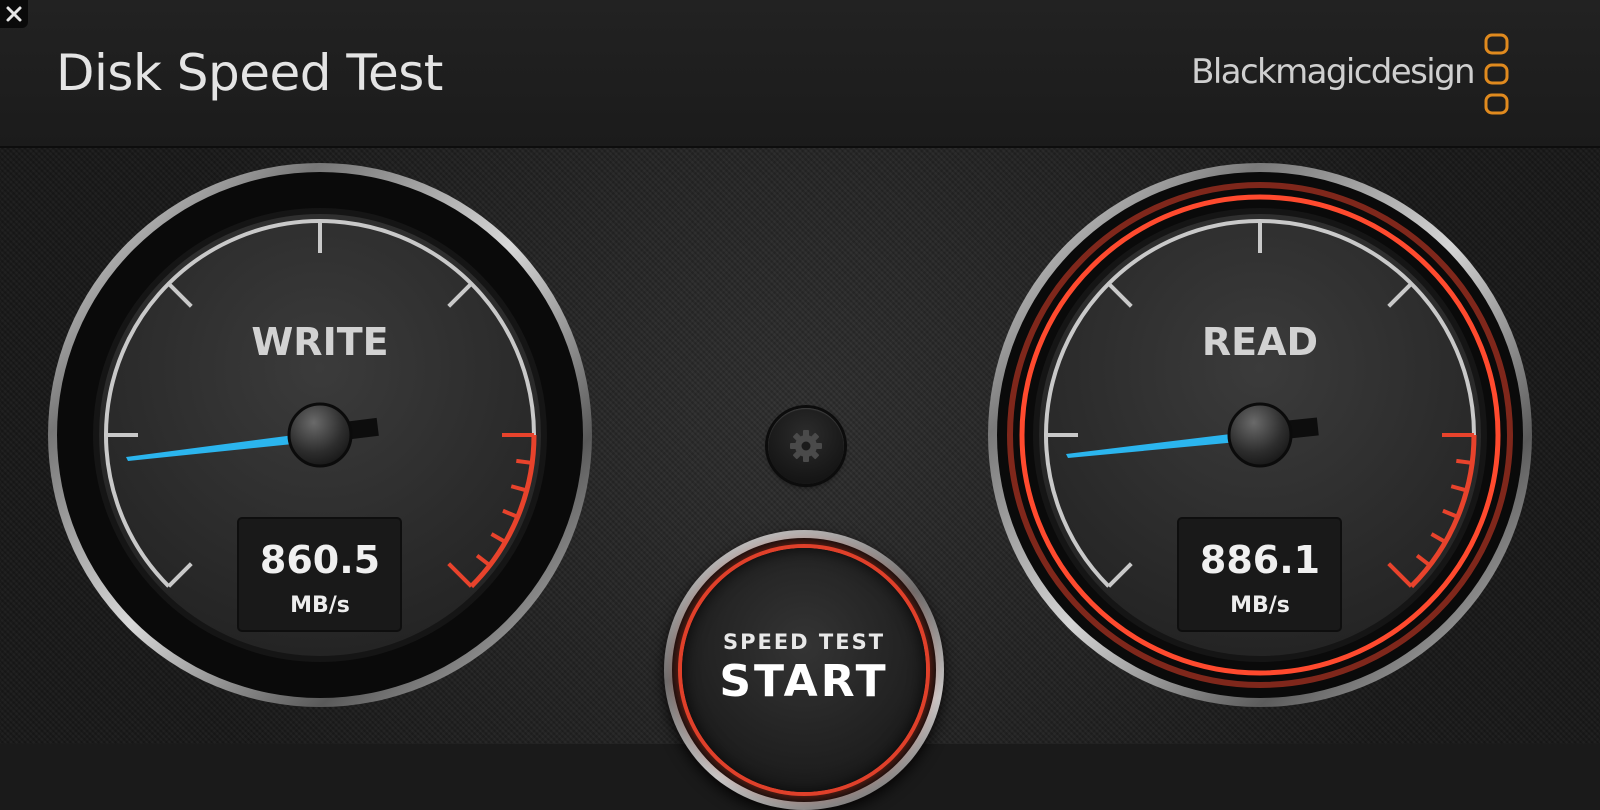  Describe the element at coordinates (249, 73) in the screenshot. I see `app-title: Disk Speed Test` at that location.